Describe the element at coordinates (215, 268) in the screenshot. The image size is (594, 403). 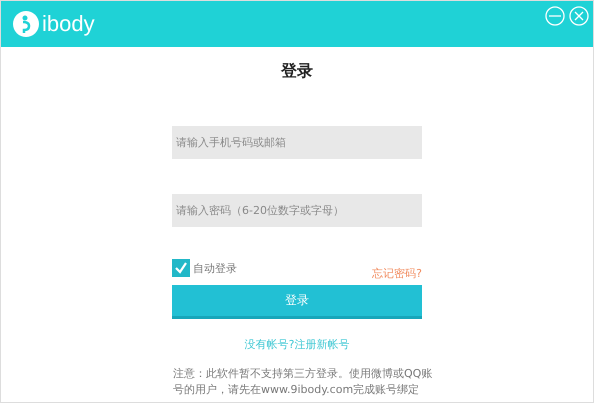
I see `checkbox-label: 自动登录` at that location.